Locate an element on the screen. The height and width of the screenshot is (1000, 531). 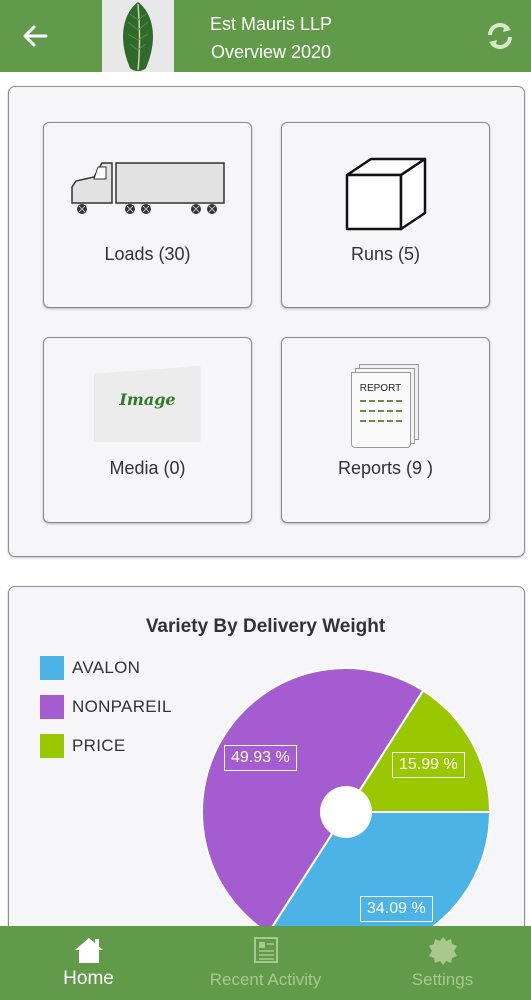
nav-home: Home is located at coordinates (88, 963).